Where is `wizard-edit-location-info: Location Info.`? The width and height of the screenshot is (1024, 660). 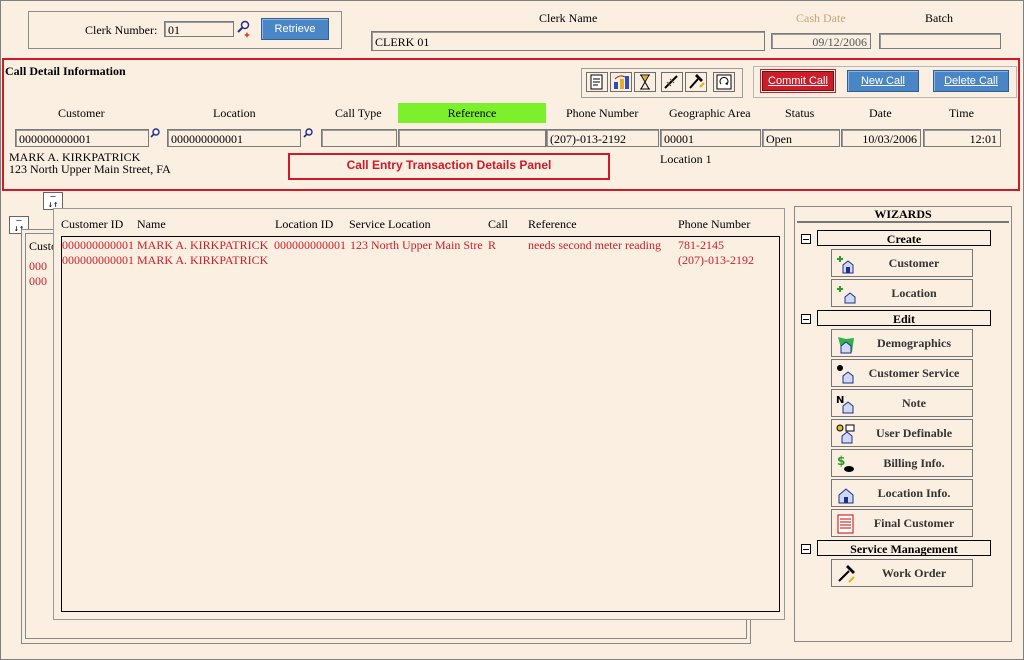
wizard-edit-location-info: Location Info. is located at coordinates (902, 493).